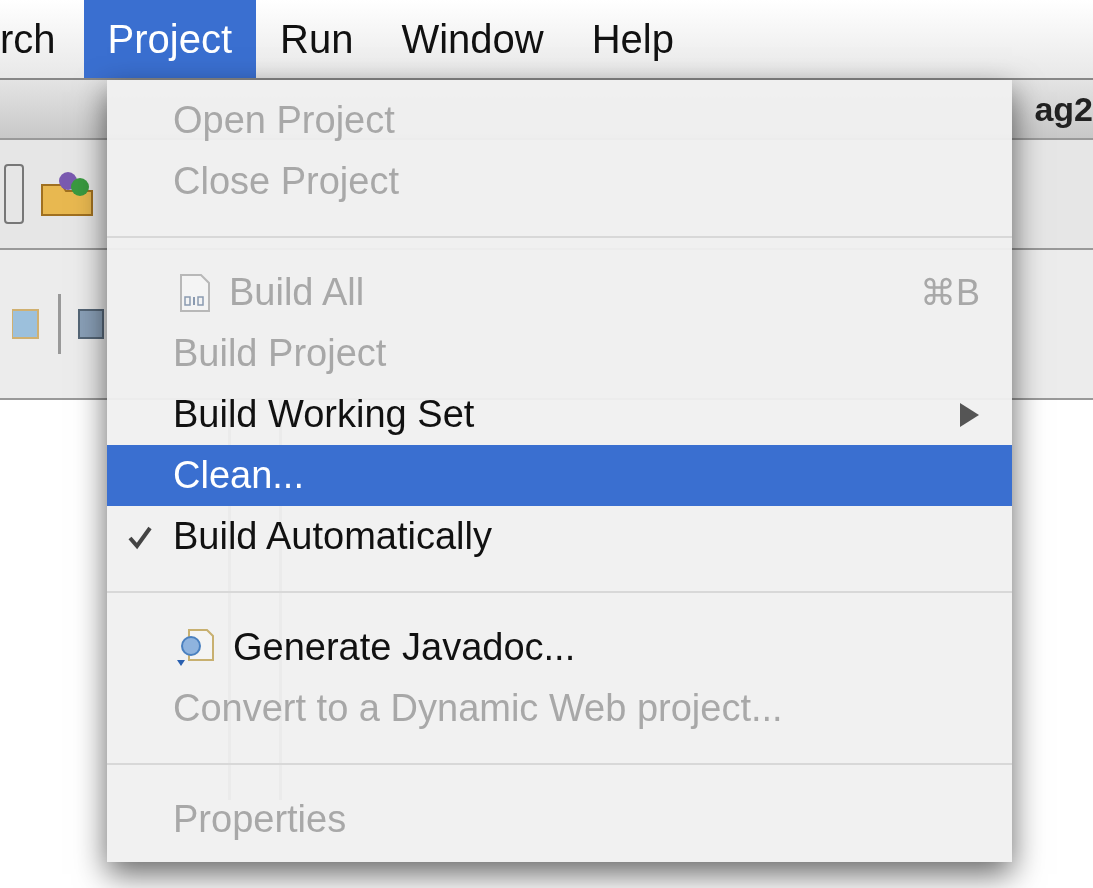 Image resolution: width=1093 pixels, height=888 pixels. What do you see at coordinates (42, 39) in the screenshot?
I see `menu-bar-item: rch` at bounding box center [42, 39].